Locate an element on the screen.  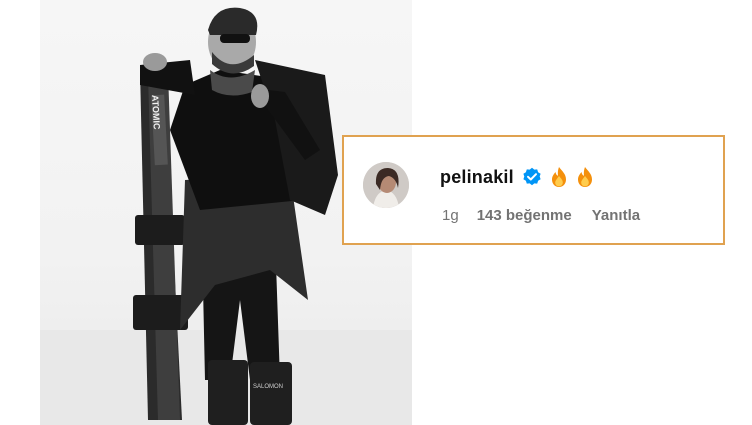
profile-photo-icon is located at coordinates (386, 185).